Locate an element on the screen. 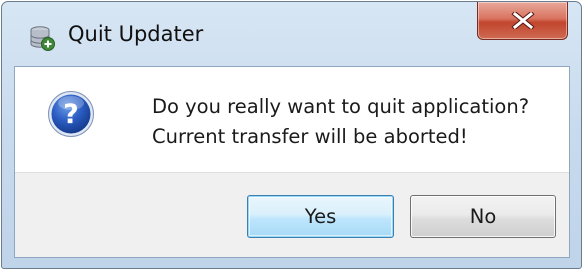  question-icon: ? is located at coordinates (71, 114).